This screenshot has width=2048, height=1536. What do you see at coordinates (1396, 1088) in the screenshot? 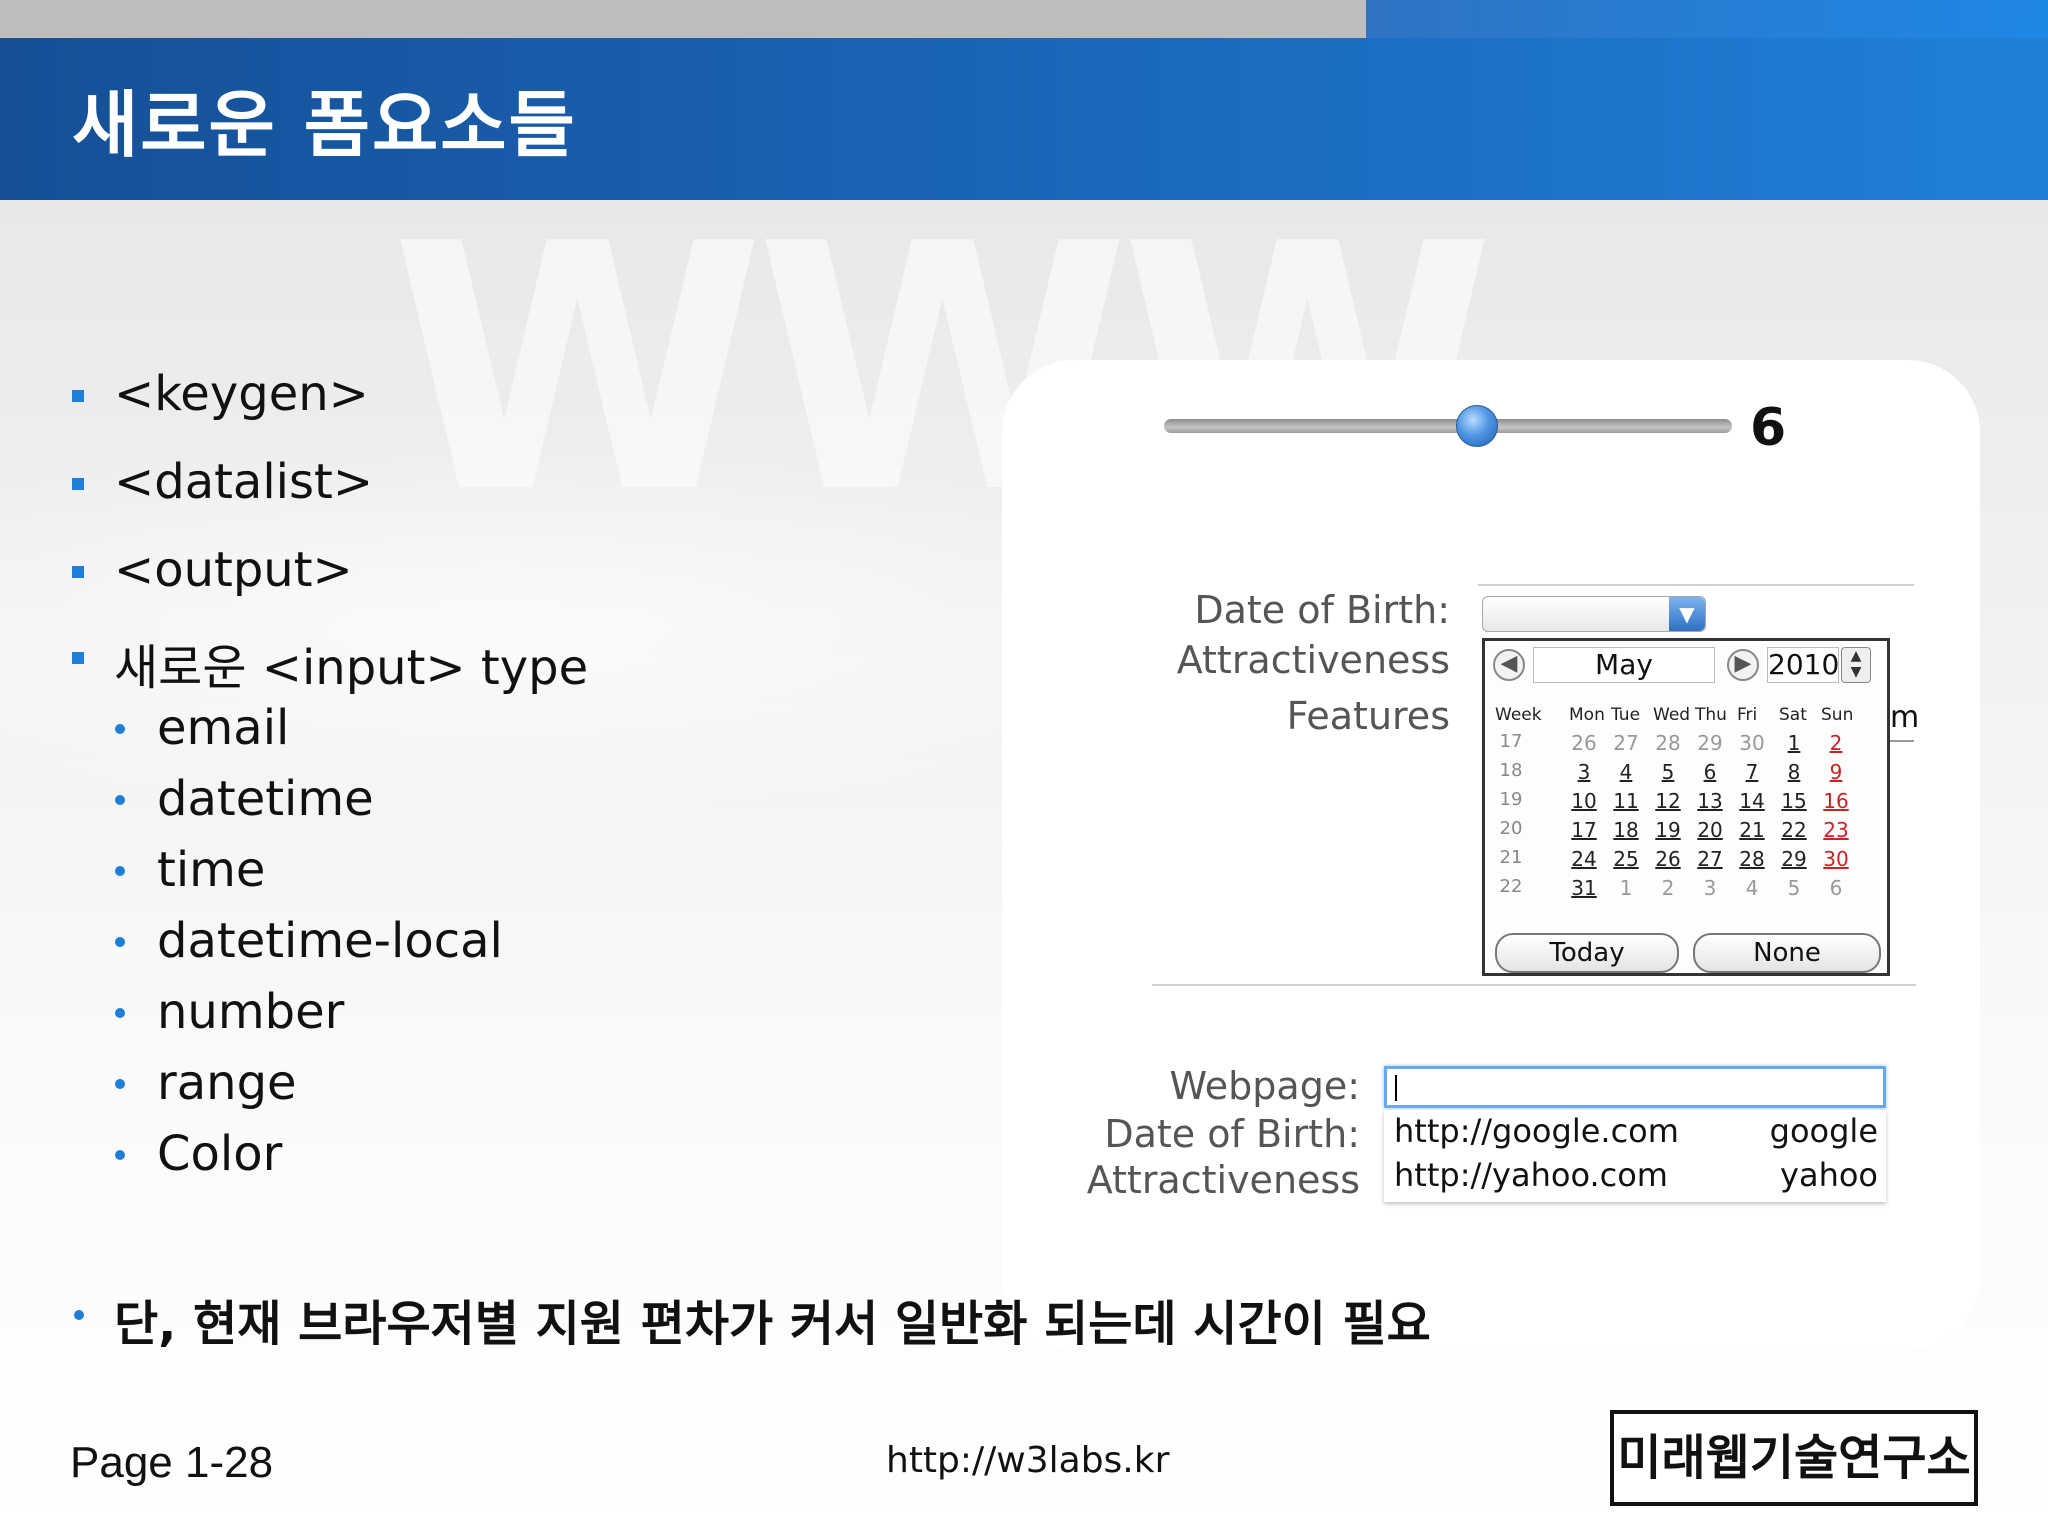
I see `text-caret` at bounding box center [1396, 1088].